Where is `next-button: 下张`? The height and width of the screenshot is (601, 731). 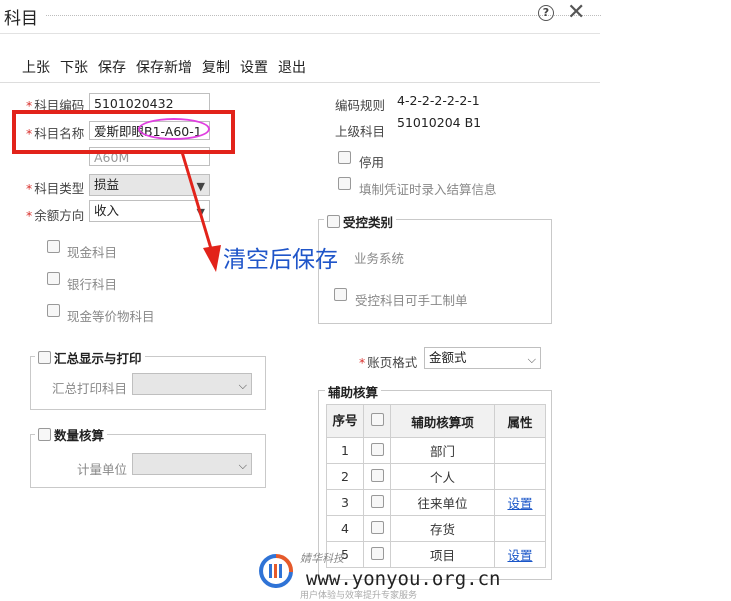 next-button: 下张 is located at coordinates (74, 67).